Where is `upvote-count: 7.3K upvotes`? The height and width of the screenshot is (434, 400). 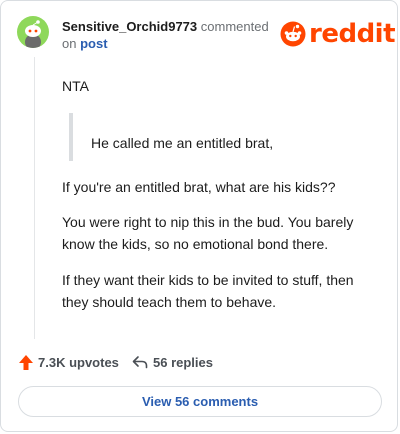 upvote-count: 7.3K upvotes is located at coordinates (78, 362).